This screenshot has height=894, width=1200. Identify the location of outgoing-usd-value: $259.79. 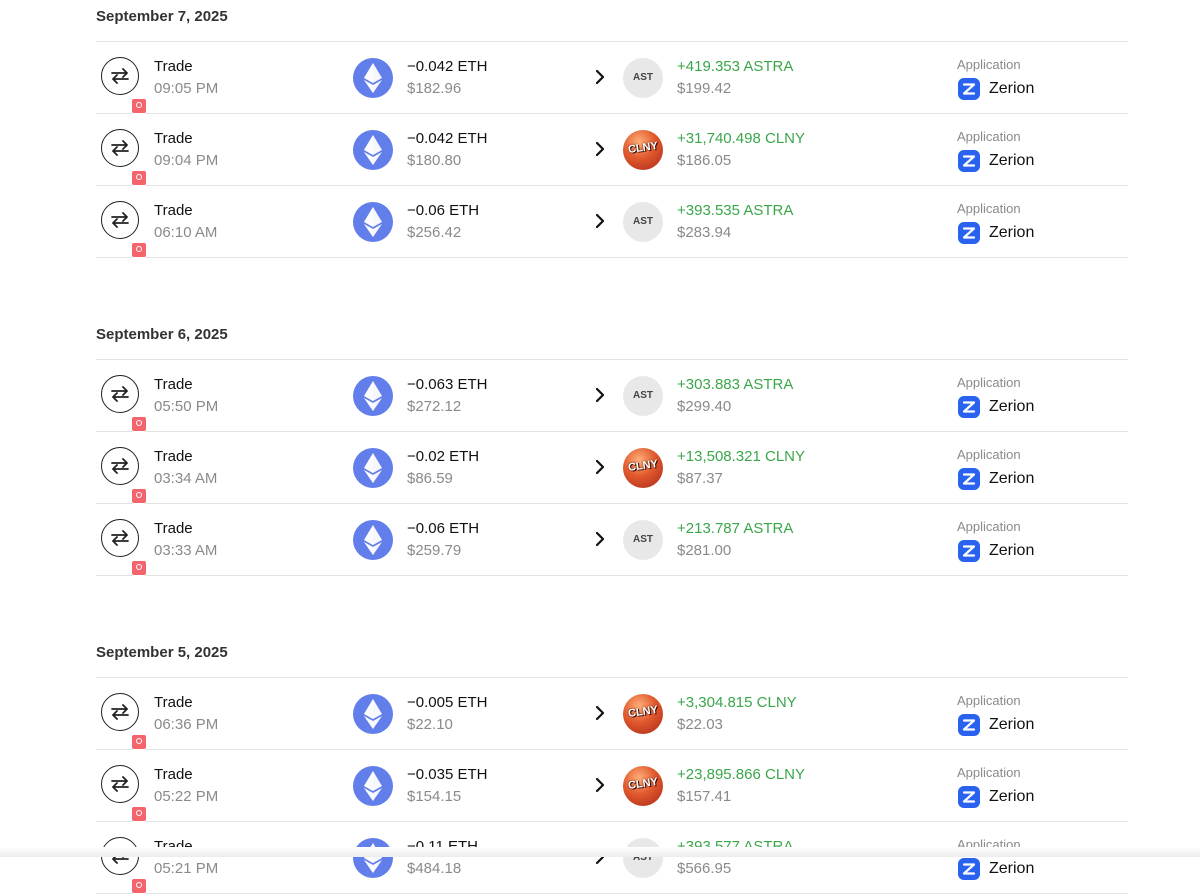
(434, 550).